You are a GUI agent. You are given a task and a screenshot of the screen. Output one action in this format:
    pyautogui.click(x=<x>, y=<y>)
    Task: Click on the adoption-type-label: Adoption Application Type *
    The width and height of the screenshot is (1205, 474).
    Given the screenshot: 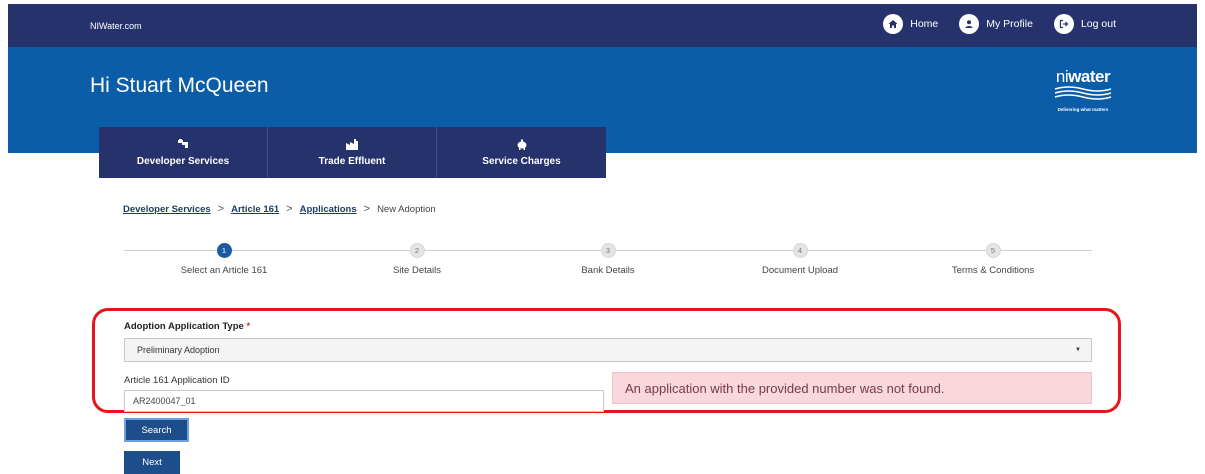 What is the action you would take?
    pyautogui.click(x=187, y=326)
    